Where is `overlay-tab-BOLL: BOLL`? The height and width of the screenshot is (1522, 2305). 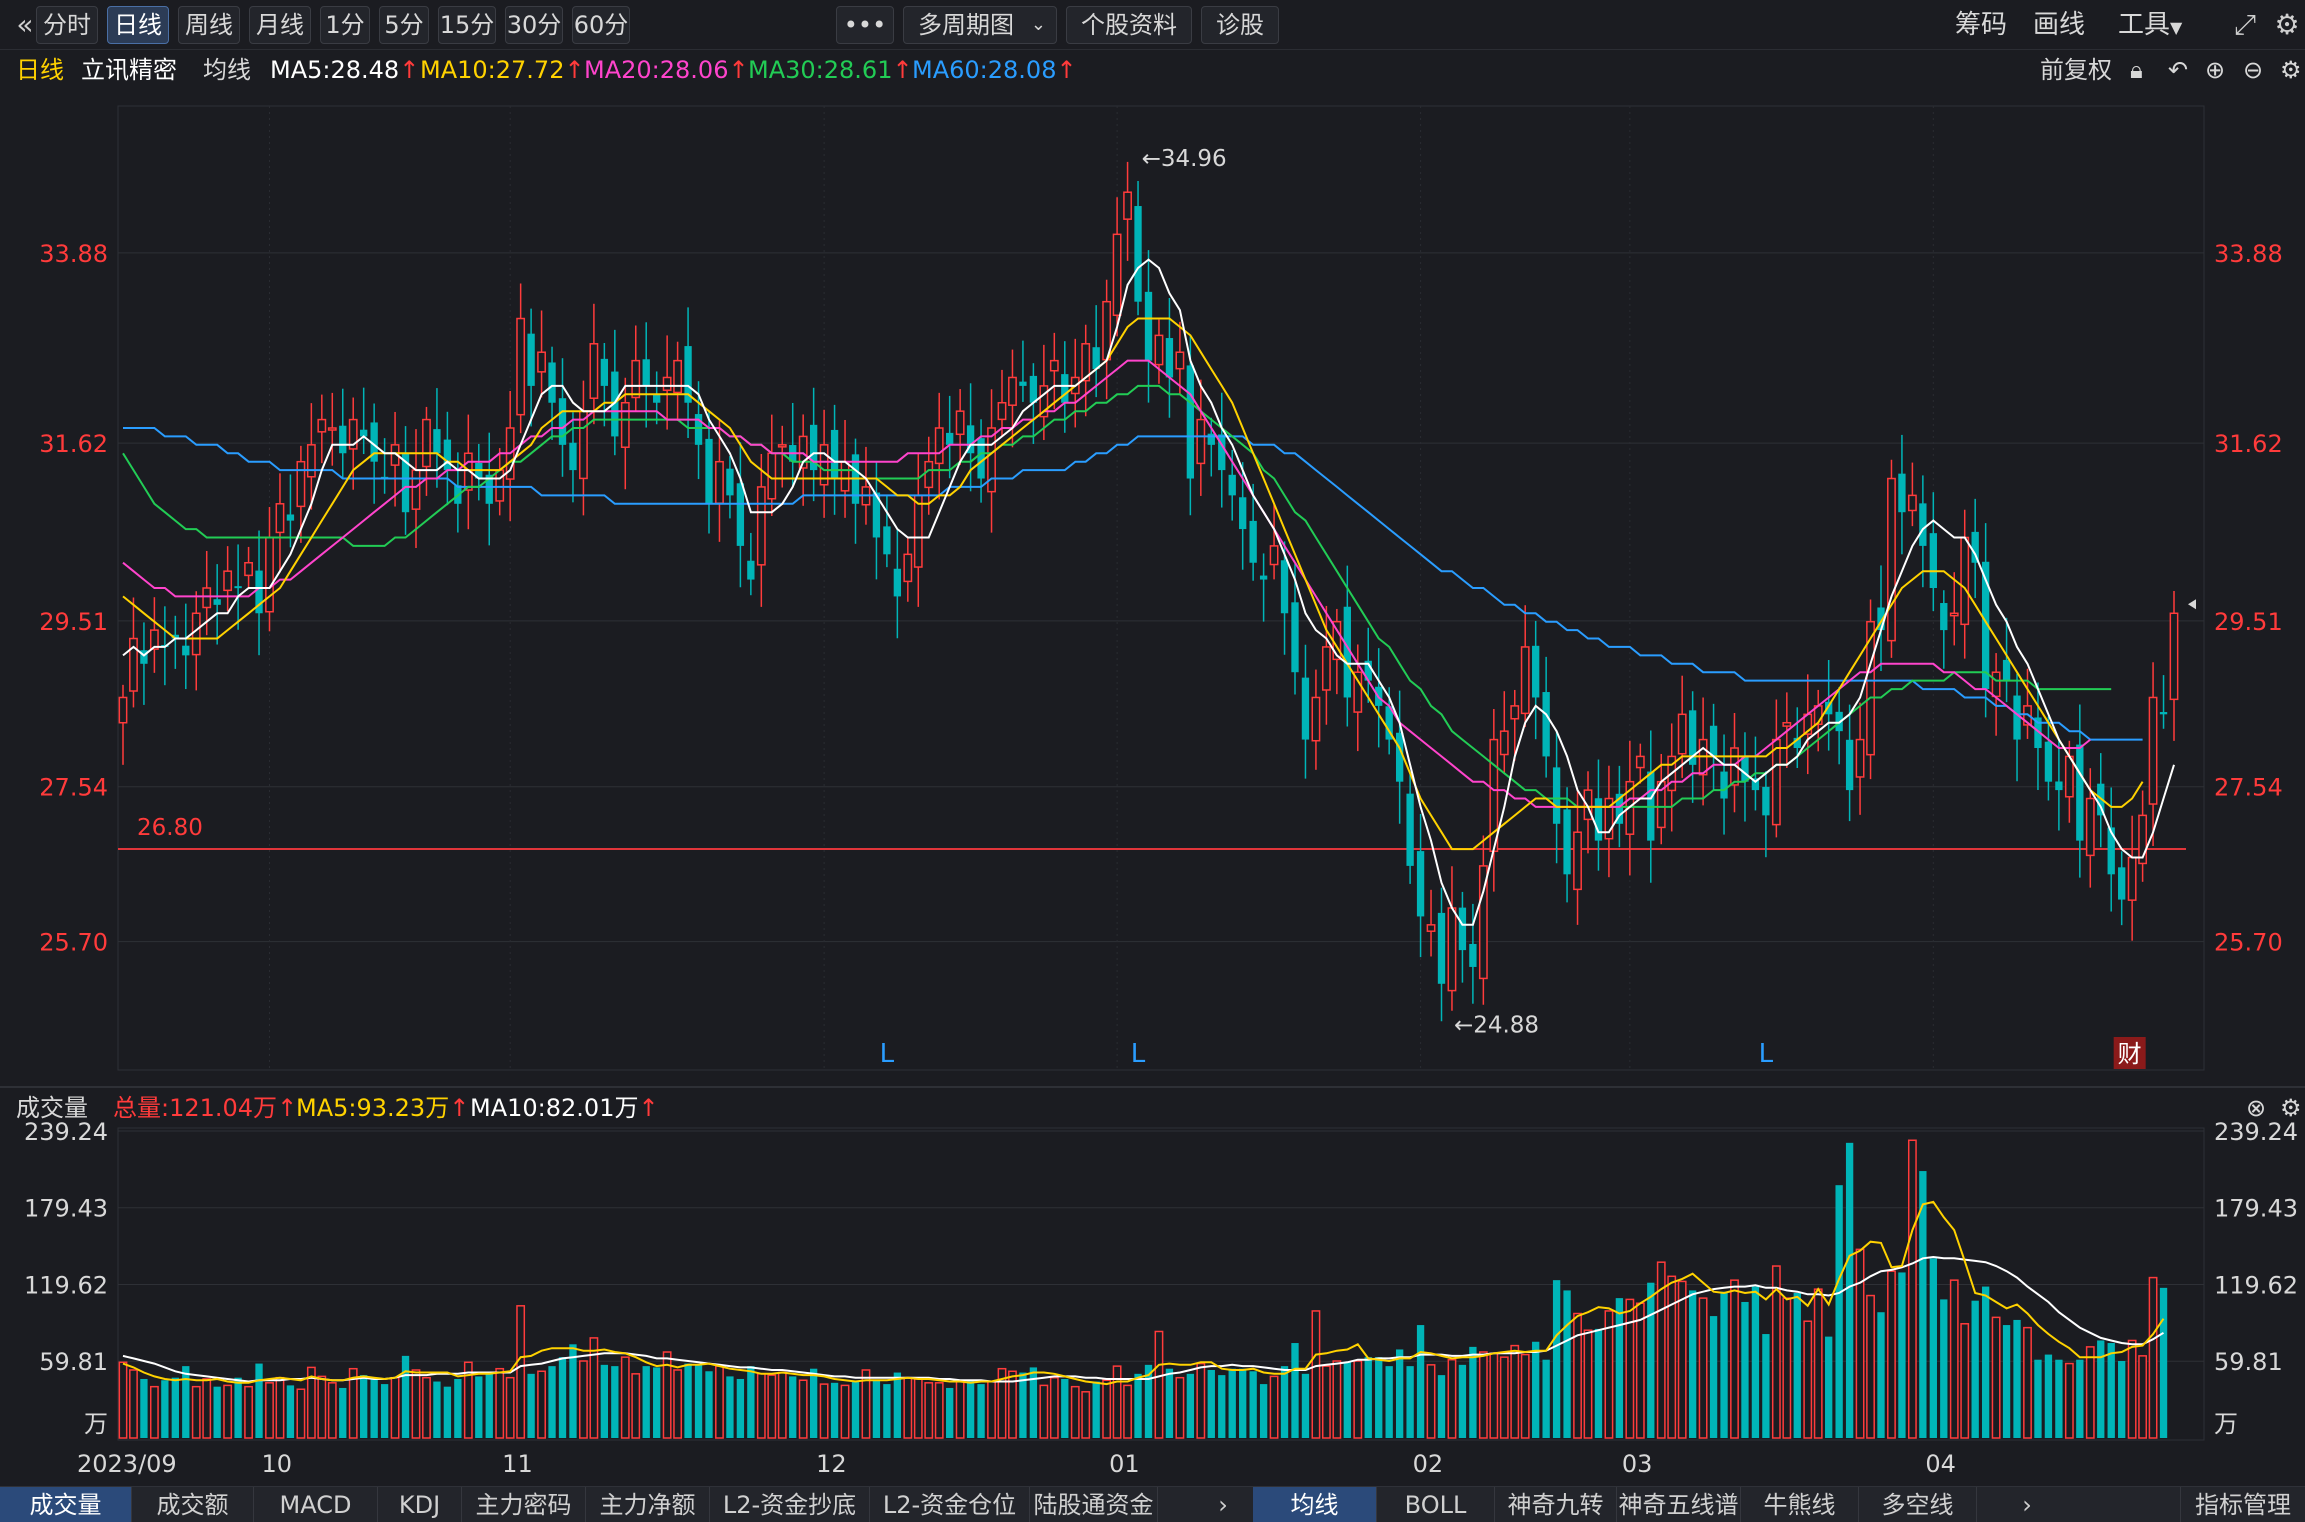
overlay-tab-BOLL: BOLL is located at coordinates (1436, 1504).